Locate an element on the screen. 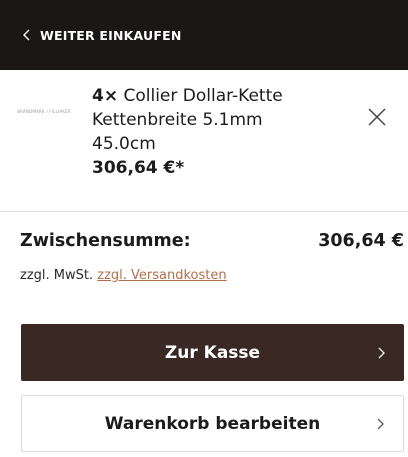  tax-shipping-note: zzgl. MwSt. zzgl. Versandkosten is located at coordinates (123, 275).